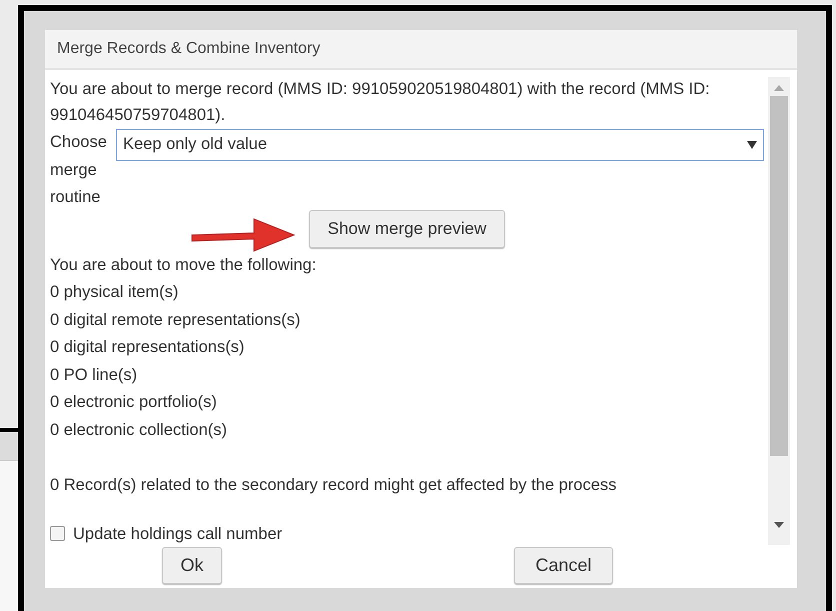  I want to click on merge-routine-select: Keep only old value, so click(440, 145).